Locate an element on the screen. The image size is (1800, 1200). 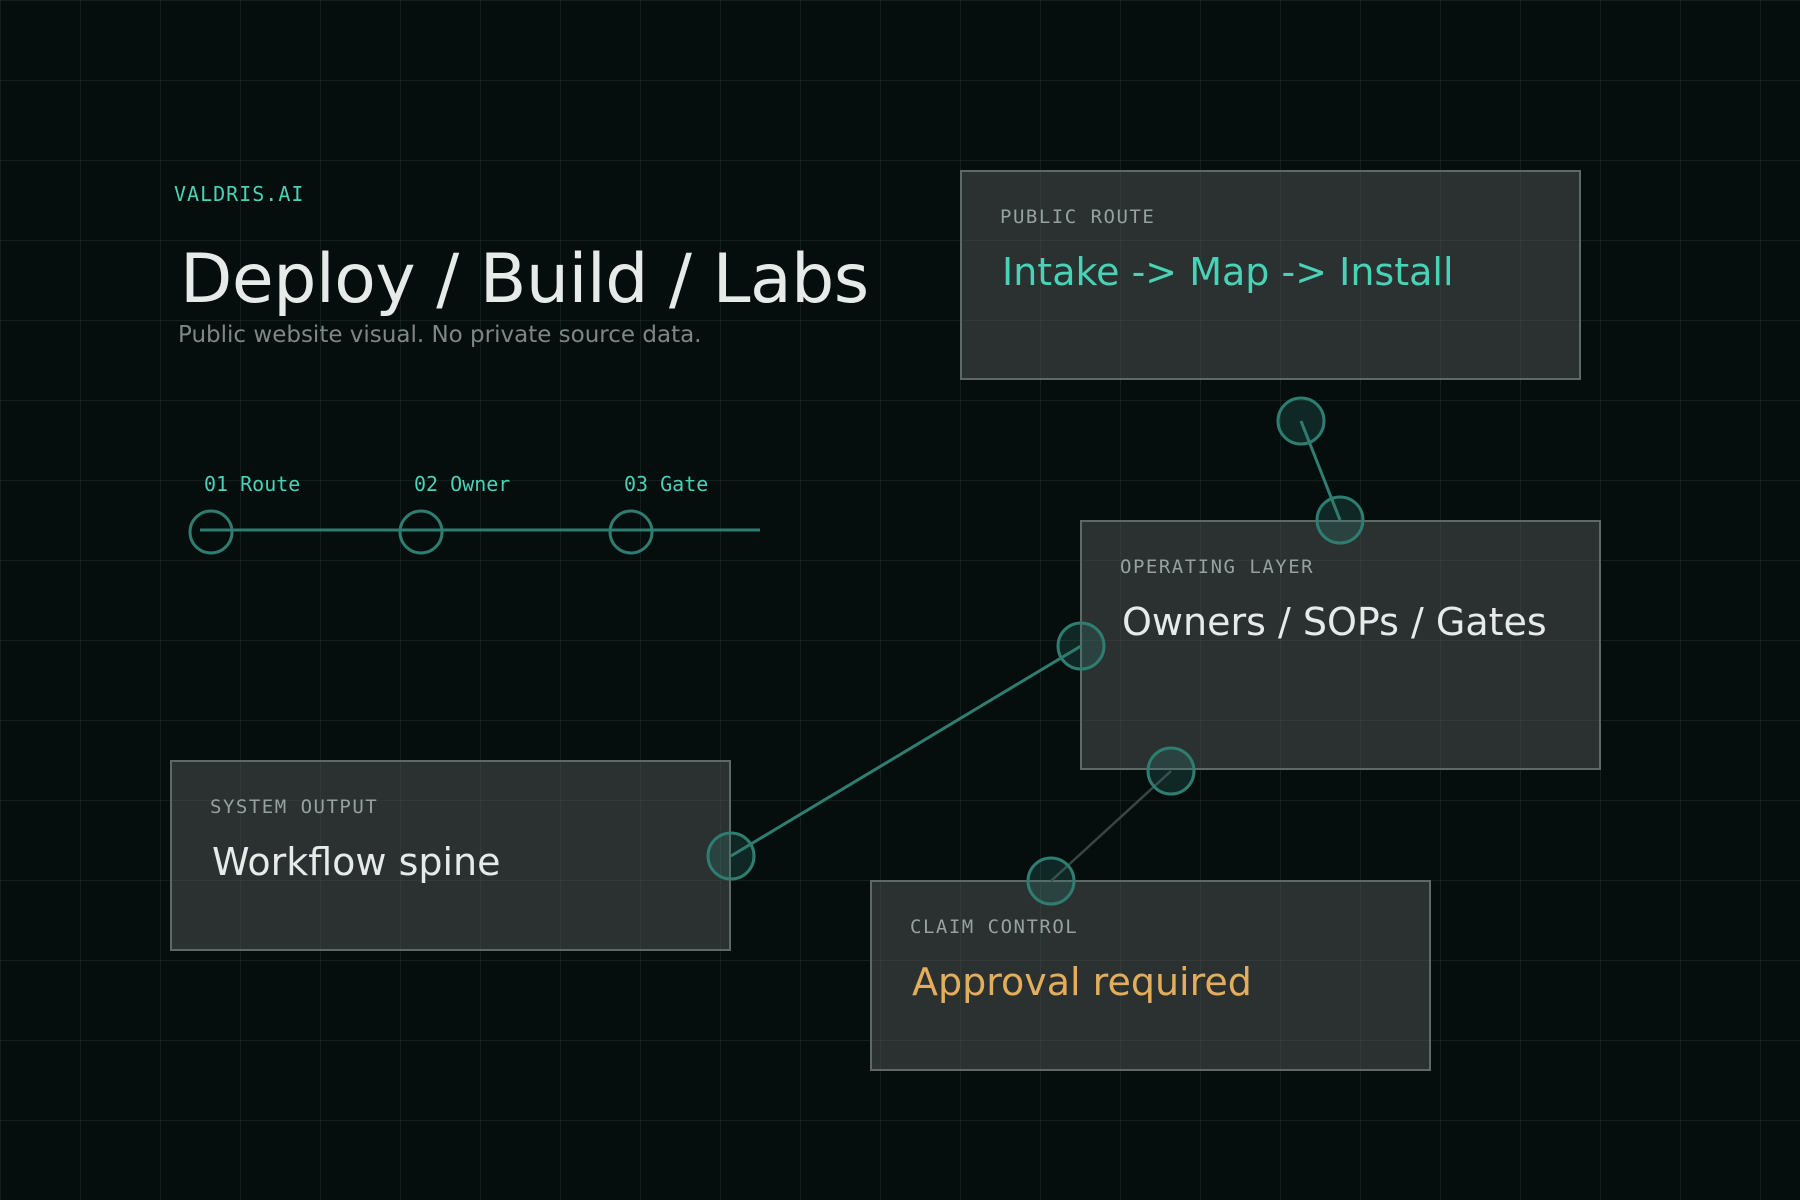
card-value: Intake -> Map -> Install is located at coordinates (1228, 272).